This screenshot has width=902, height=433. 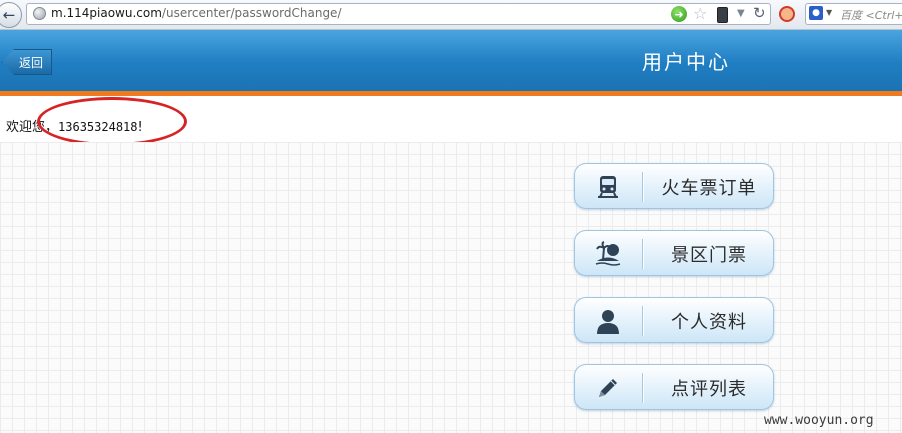 I want to click on go-icon: ➜, so click(x=679, y=14).